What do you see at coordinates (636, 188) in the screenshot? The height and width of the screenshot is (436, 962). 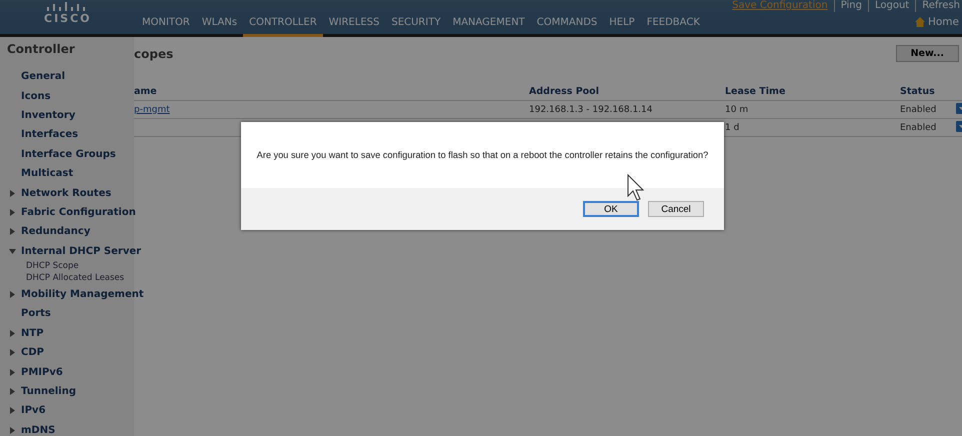 I see `mouse-pointer-icon` at bounding box center [636, 188].